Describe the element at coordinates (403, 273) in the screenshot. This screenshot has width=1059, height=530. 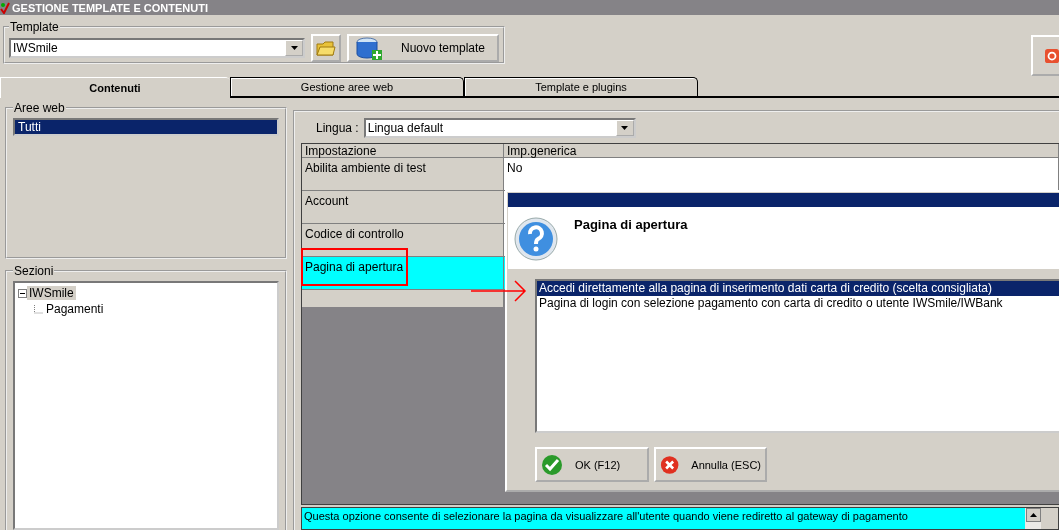
I see `table-cell: Pagina di apertura` at that location.